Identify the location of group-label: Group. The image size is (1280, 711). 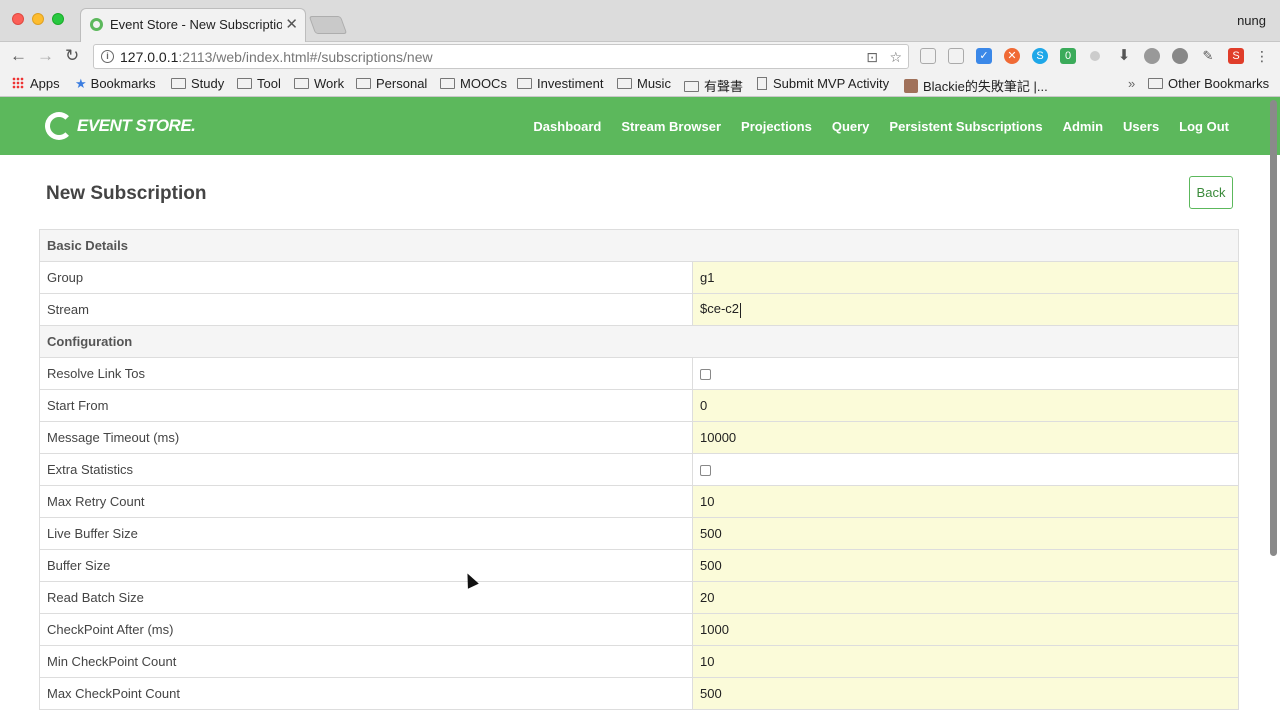
(366, 277).